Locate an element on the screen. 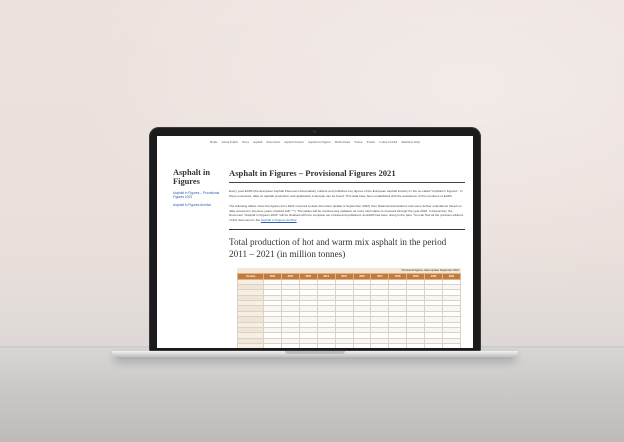 This screenshot has height=442, width=624. webcam-icon is located at coordinates (314, 131).